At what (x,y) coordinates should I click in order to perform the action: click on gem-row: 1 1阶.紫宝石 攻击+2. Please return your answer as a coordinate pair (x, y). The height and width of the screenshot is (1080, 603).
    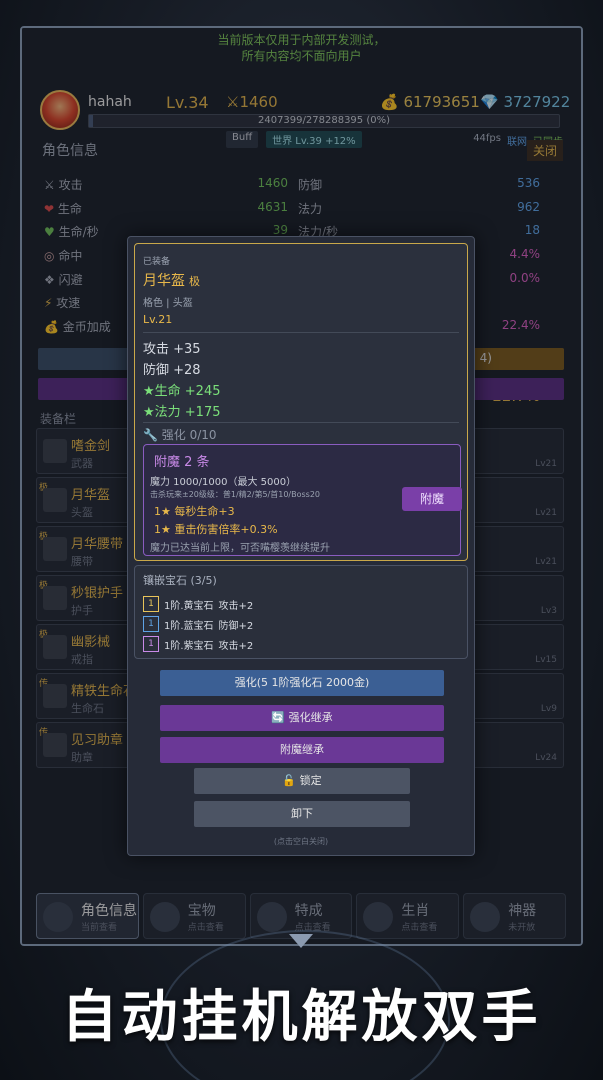
    Looking at the image, I should click on (198, 644).